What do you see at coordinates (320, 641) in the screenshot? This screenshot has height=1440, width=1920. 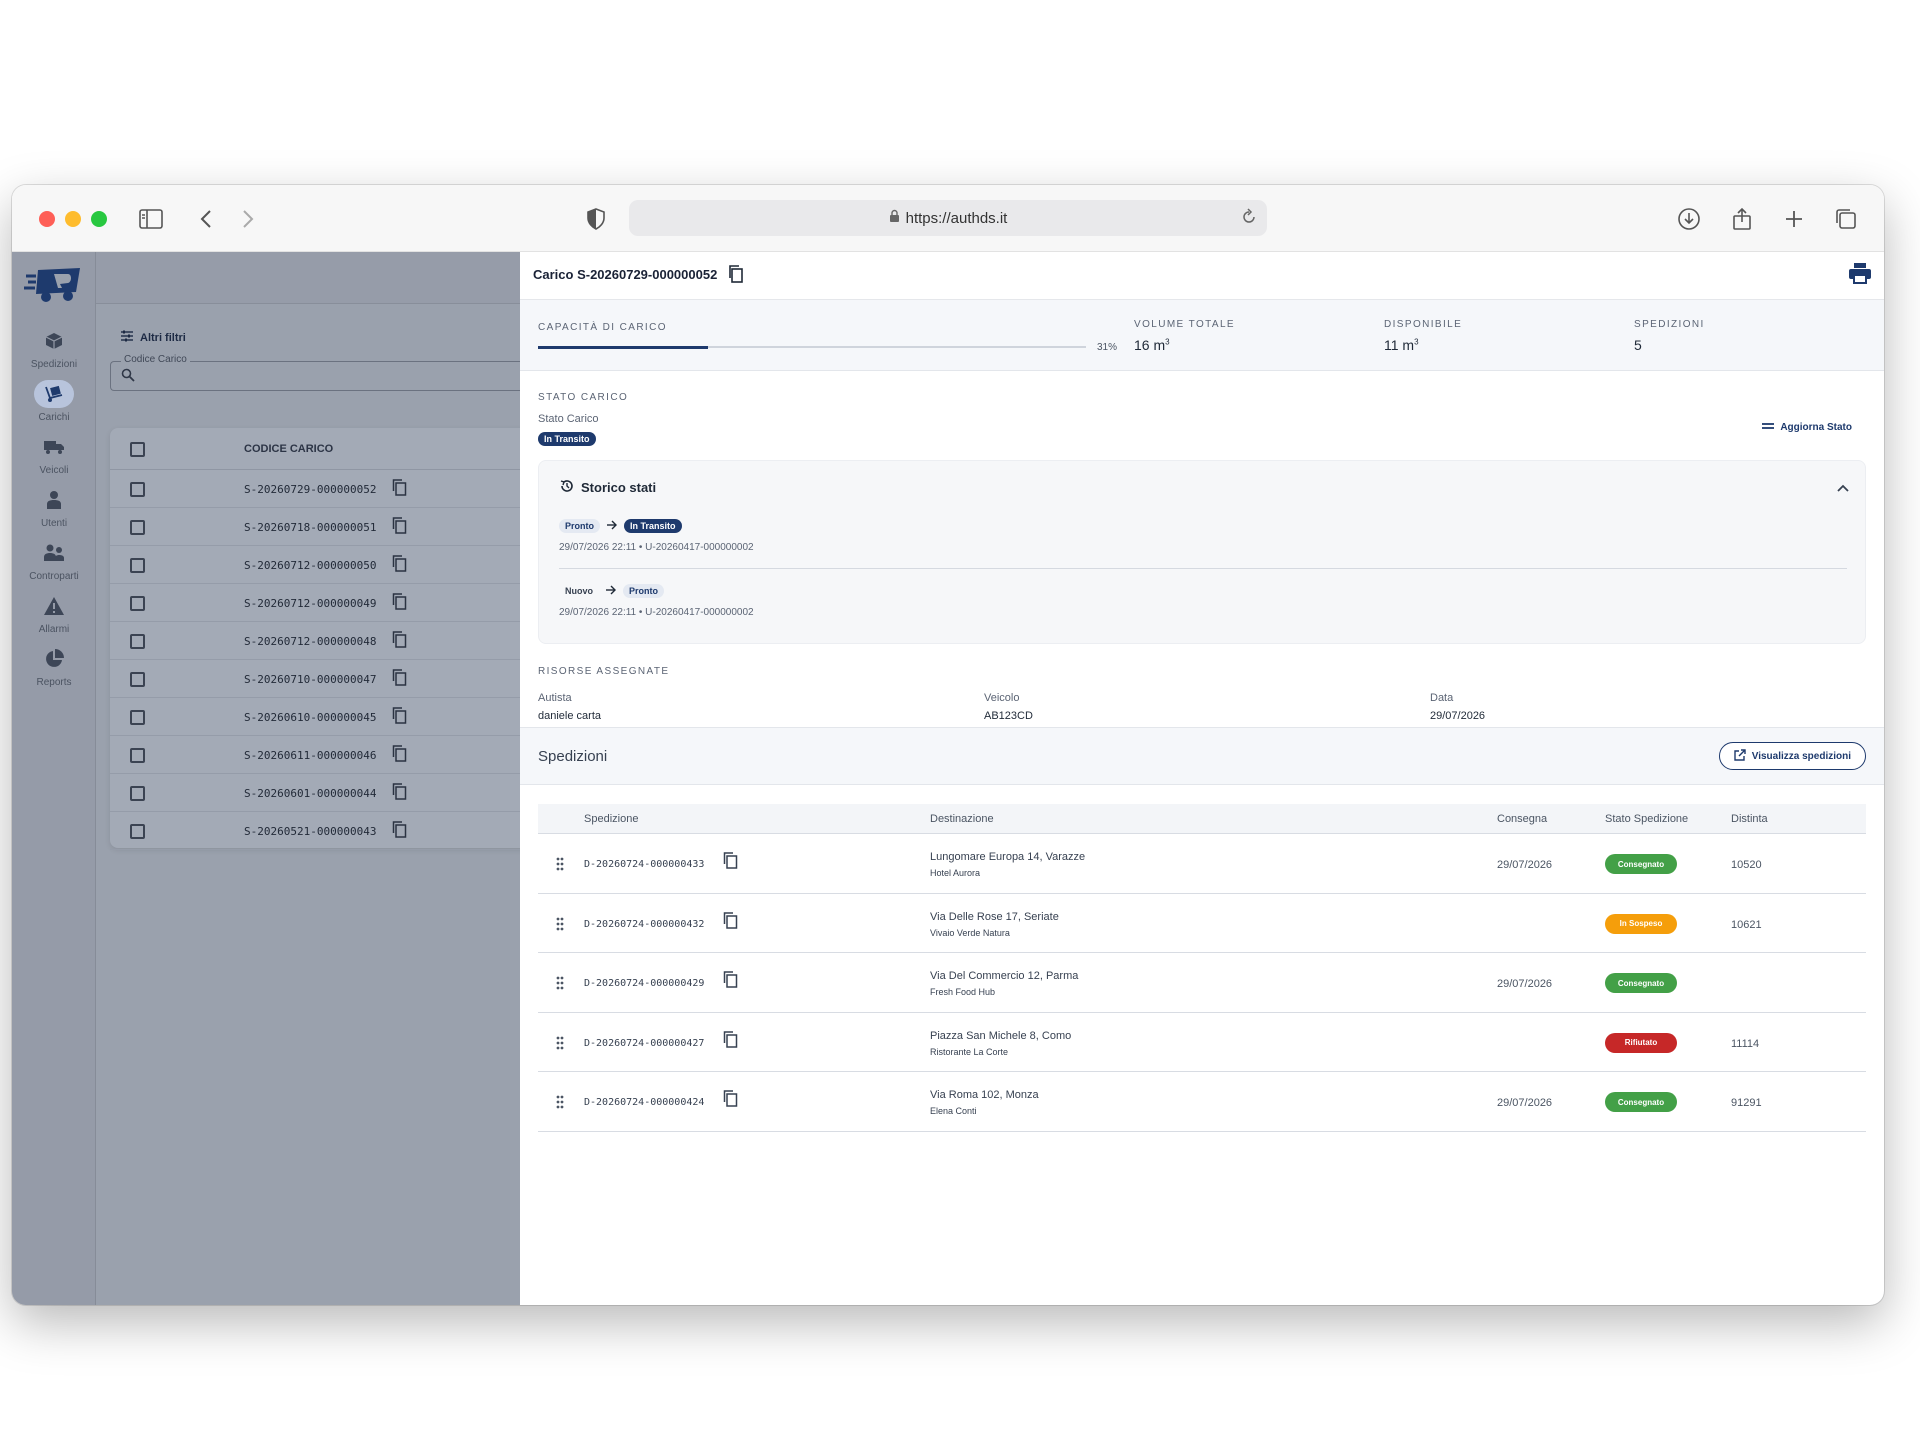 I see `table-row: S-20260712-000000048` at bounding box center [320, 641].